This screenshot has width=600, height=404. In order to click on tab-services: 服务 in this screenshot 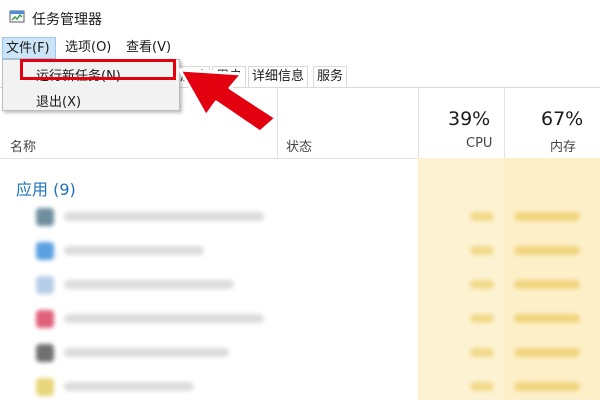, I will do `click(330, 76)`.